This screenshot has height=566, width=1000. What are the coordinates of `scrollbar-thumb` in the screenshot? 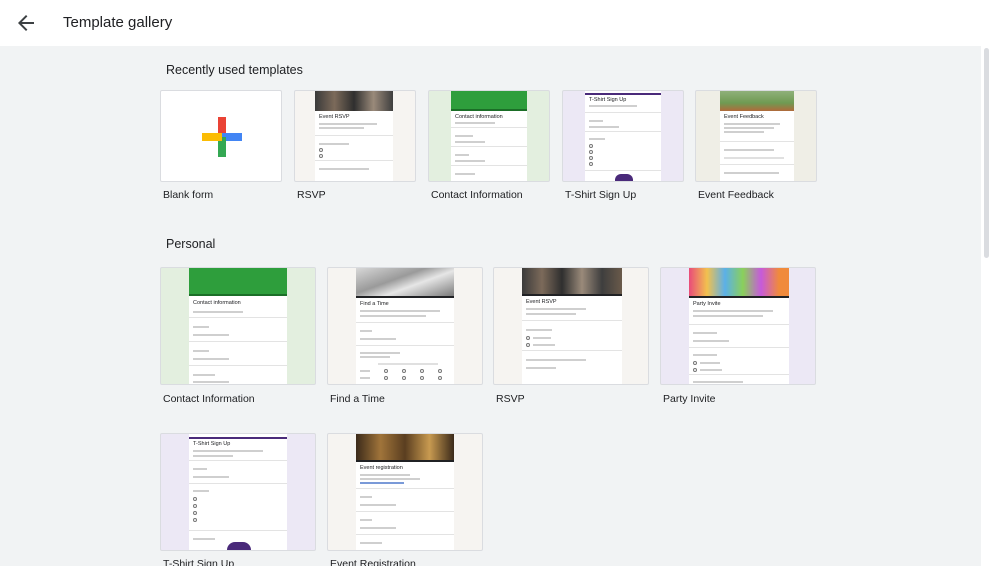 It's located at (986, 153).